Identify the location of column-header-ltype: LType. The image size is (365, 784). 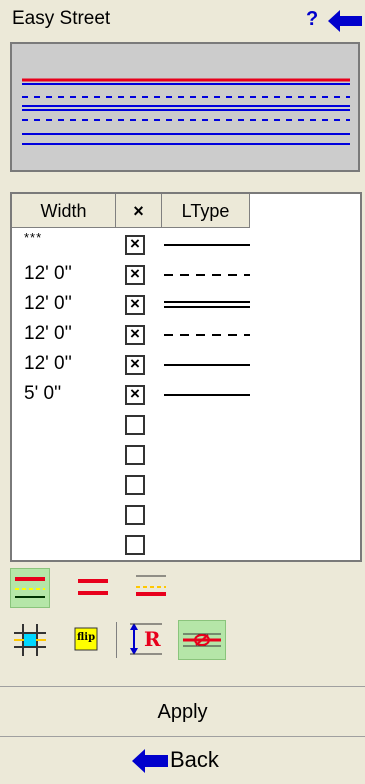
(206, 211).